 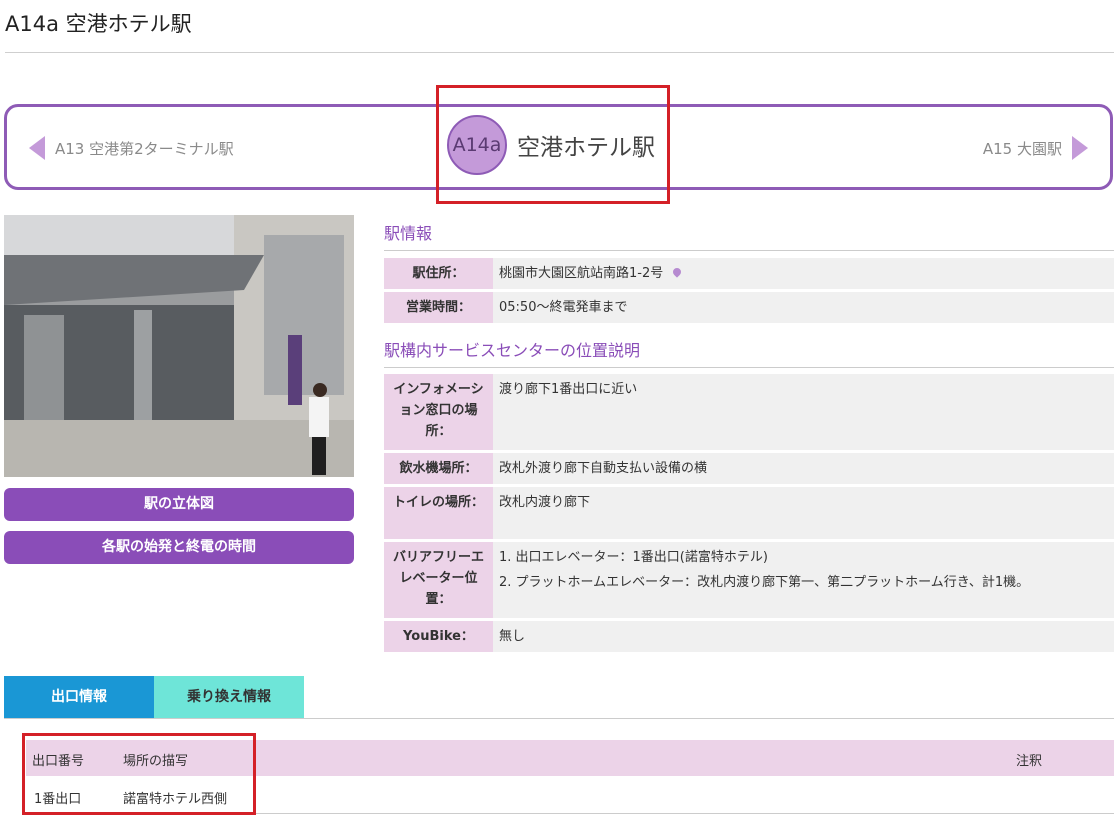 What do you see at coordinates (179, 346) in the screenshot?
I see `station-photo` at bounding box center [179, 346].